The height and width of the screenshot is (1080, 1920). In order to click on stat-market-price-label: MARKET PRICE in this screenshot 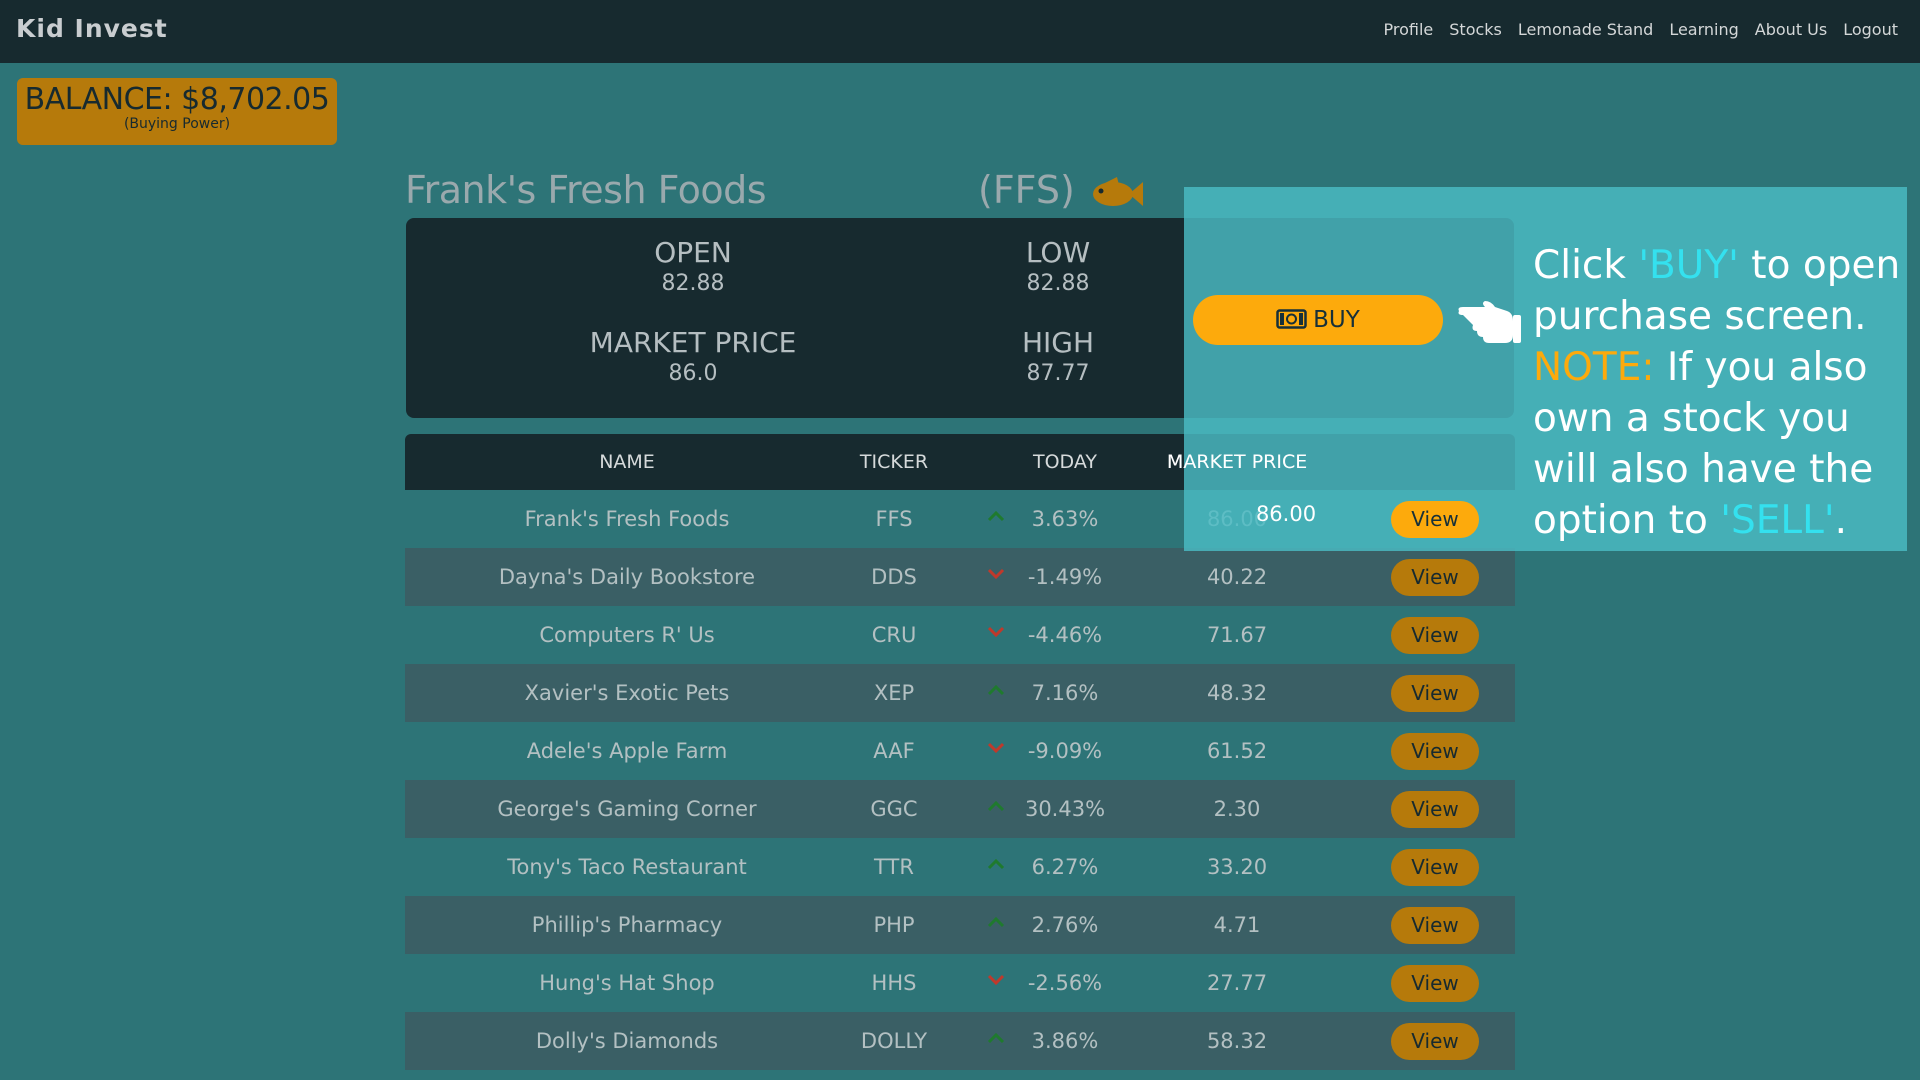, I will do `click(693, 342)`.